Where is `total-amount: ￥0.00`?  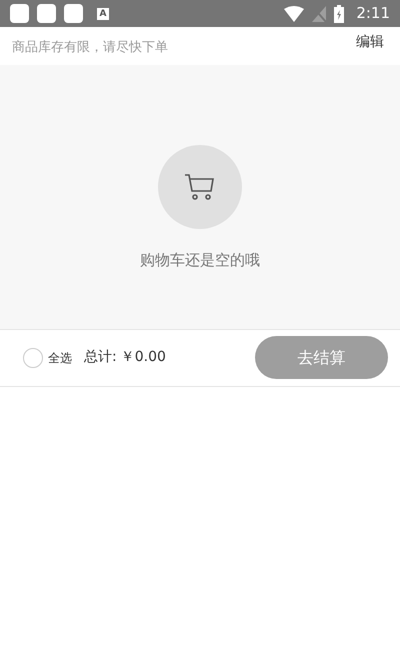 total-amount: ￥0.00 is located at coordinates (143, 357).